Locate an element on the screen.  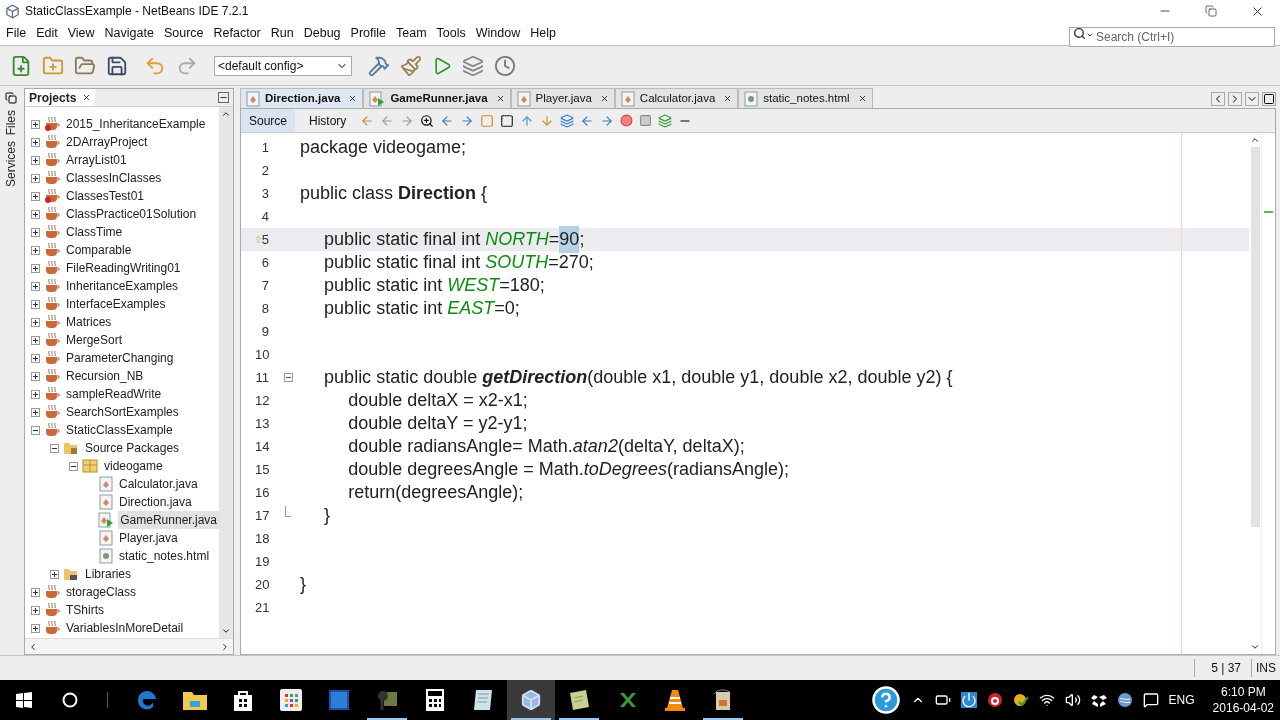
notifications-icon is located at coordinates (1150, 700).